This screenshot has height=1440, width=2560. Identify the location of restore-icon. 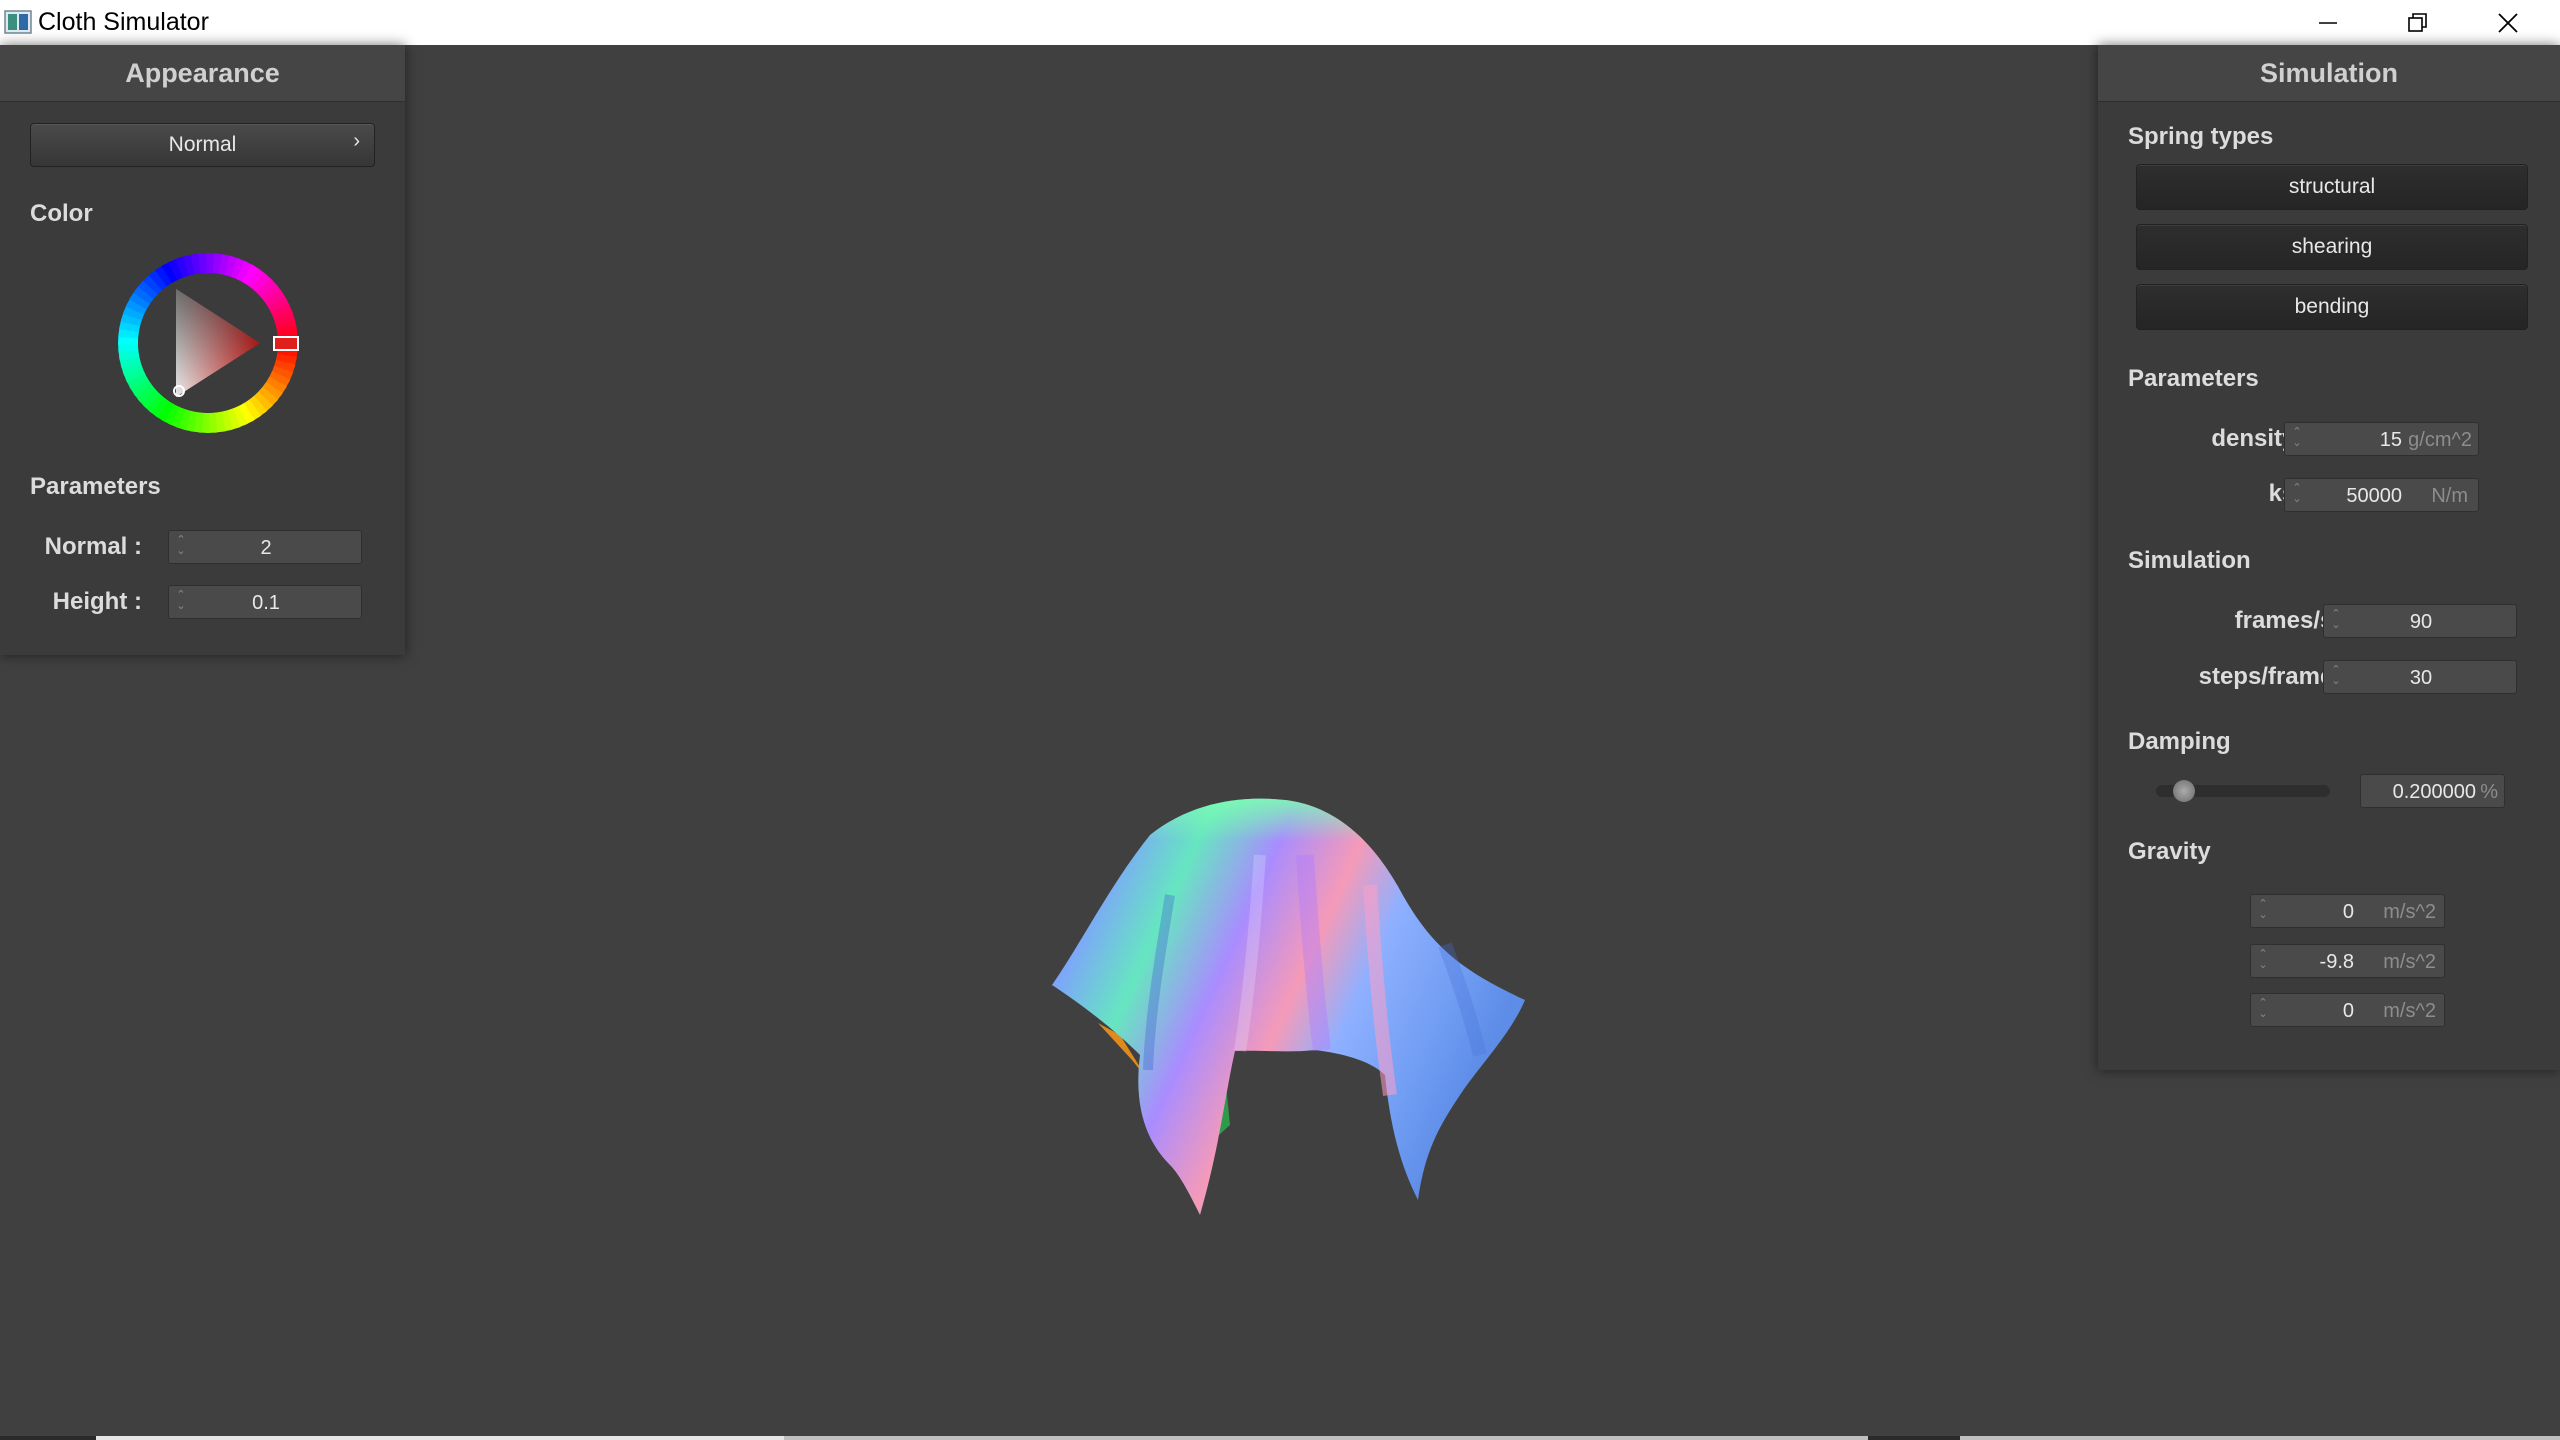
(2417, 22).